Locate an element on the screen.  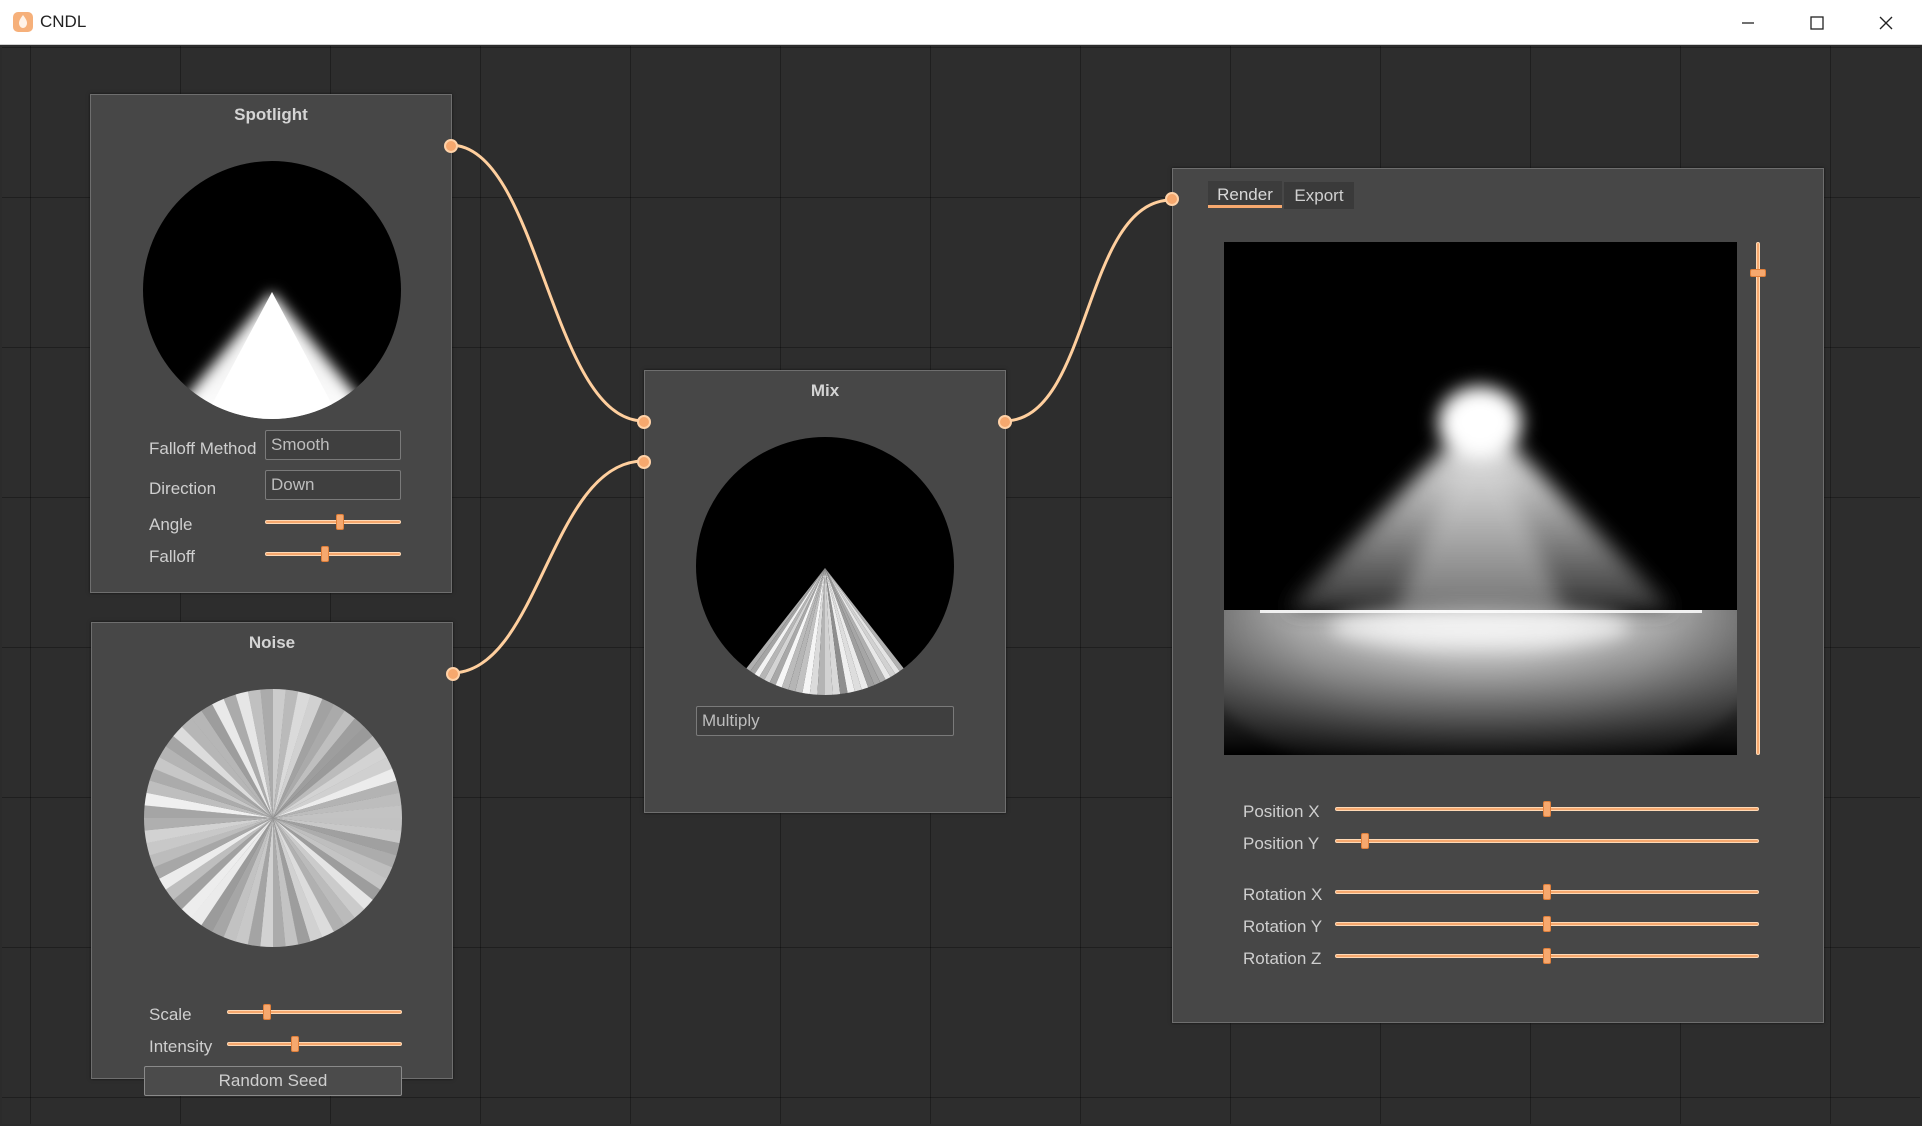
position-x-slider is located at coordinates (1547, 809).